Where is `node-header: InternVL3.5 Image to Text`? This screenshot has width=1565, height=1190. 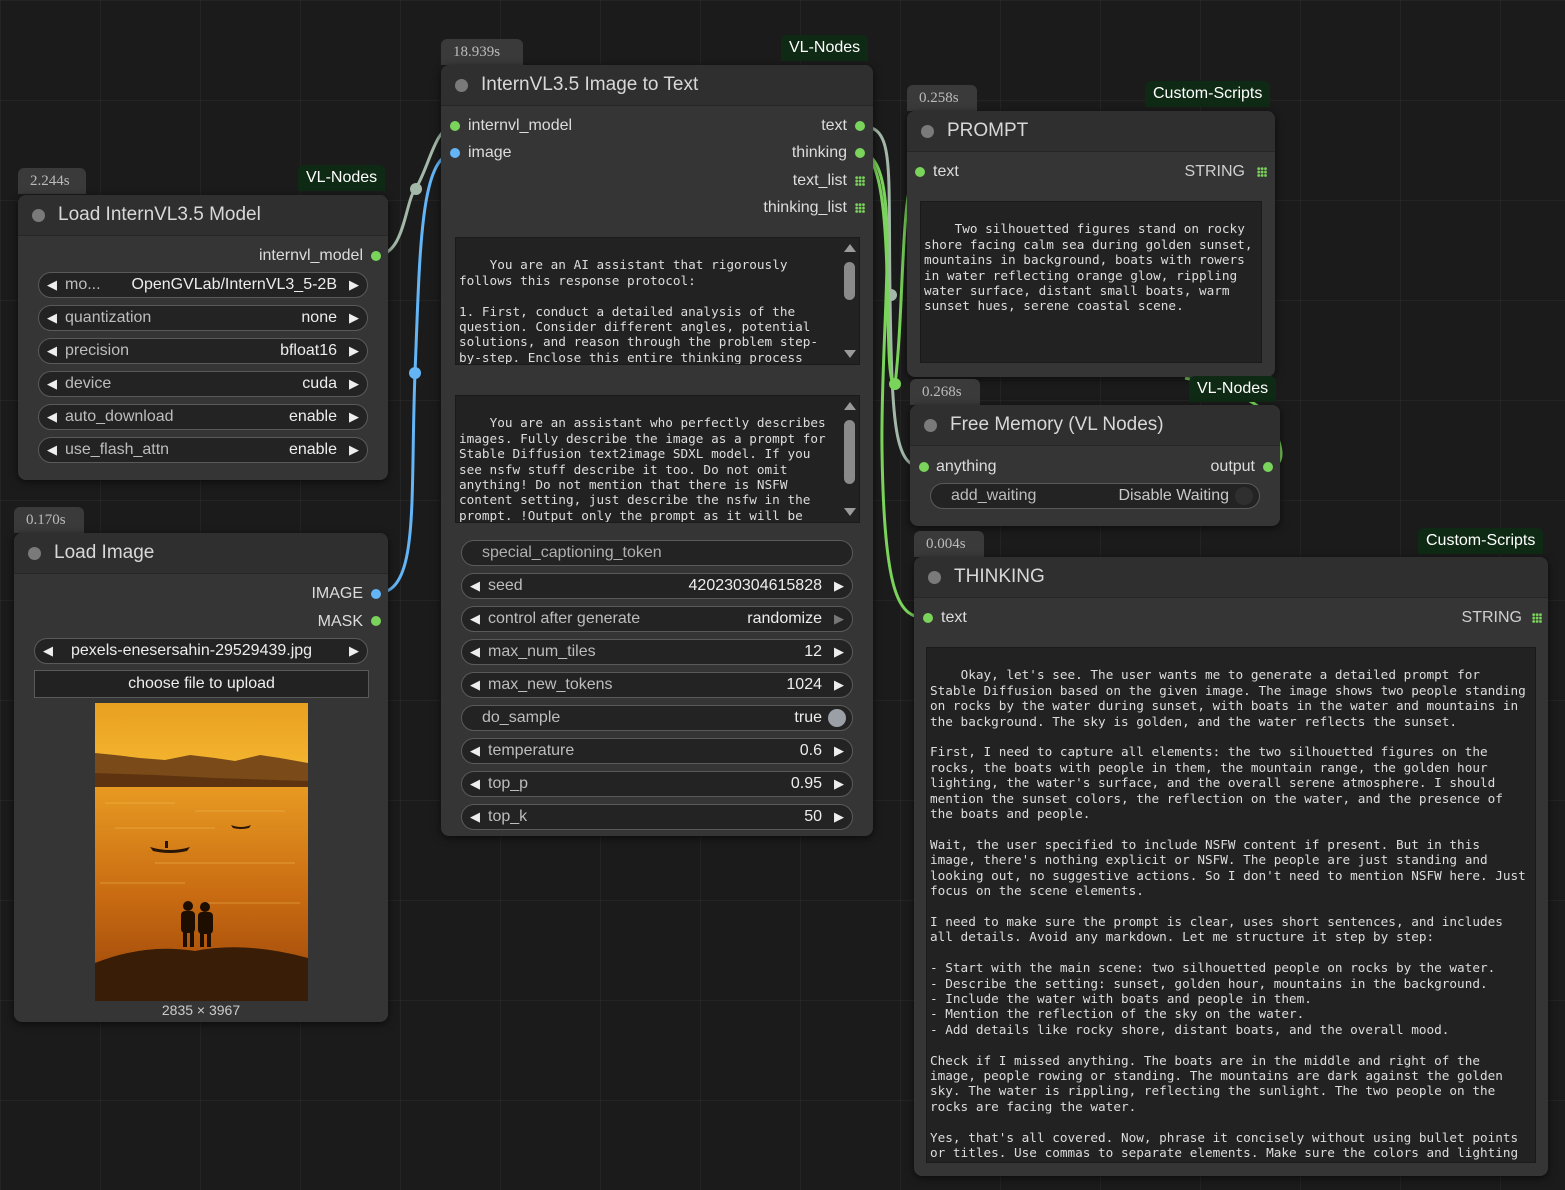 node-header: InternVL3.5 Image to Text is located at coordinates (657, 85).